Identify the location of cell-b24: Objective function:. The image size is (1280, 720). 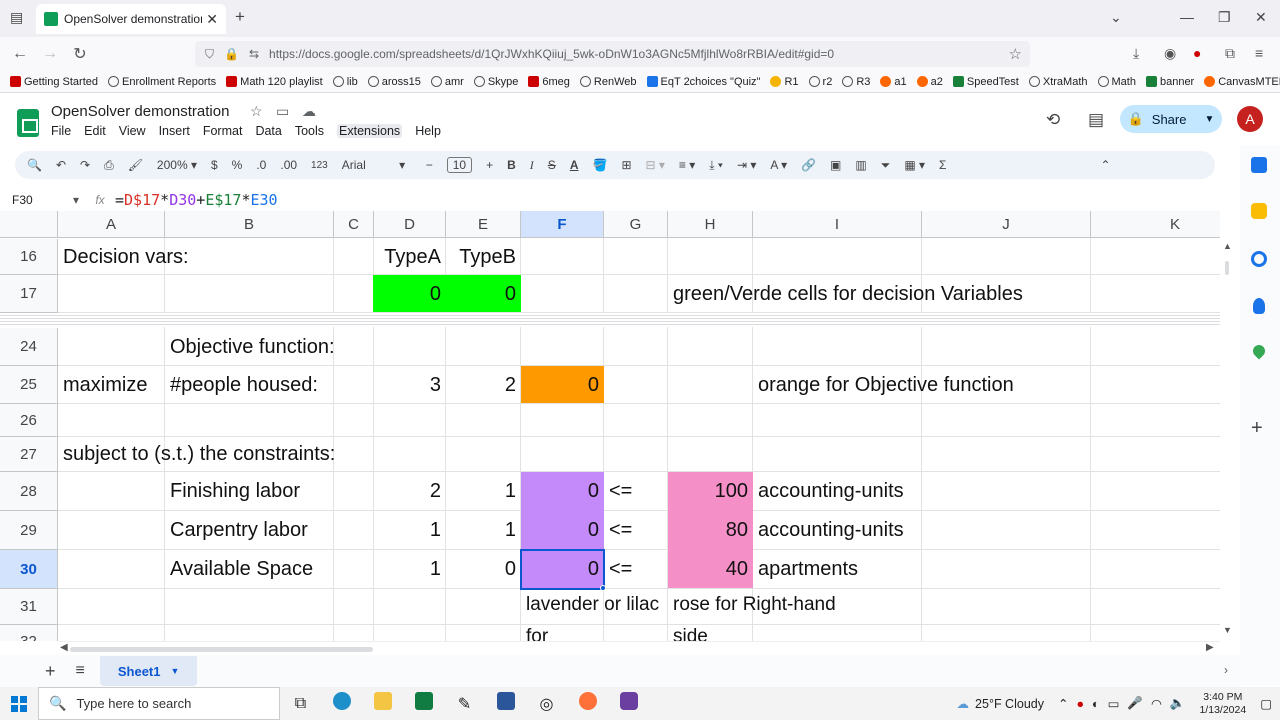
(252, 347).